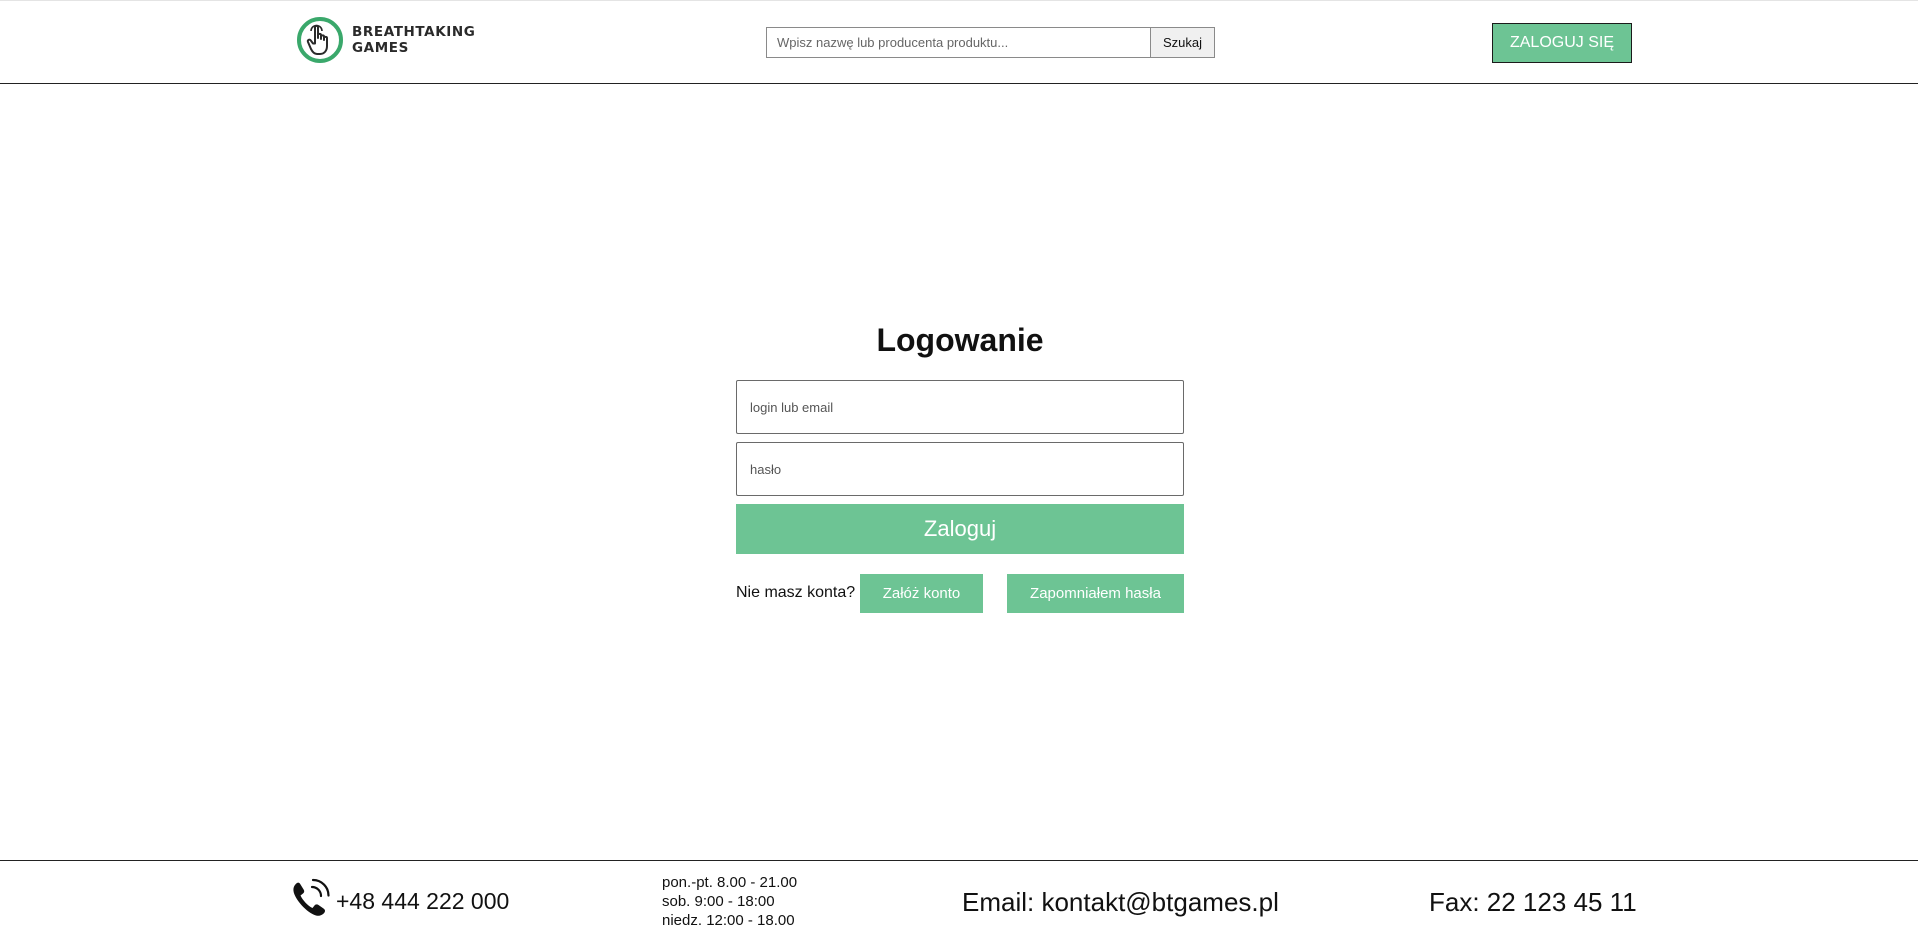 The height and width of the screenshot is (937, 1918). I want to click on hours-sunday: niedz. 12:00 - 18.00, so click(728, 920).